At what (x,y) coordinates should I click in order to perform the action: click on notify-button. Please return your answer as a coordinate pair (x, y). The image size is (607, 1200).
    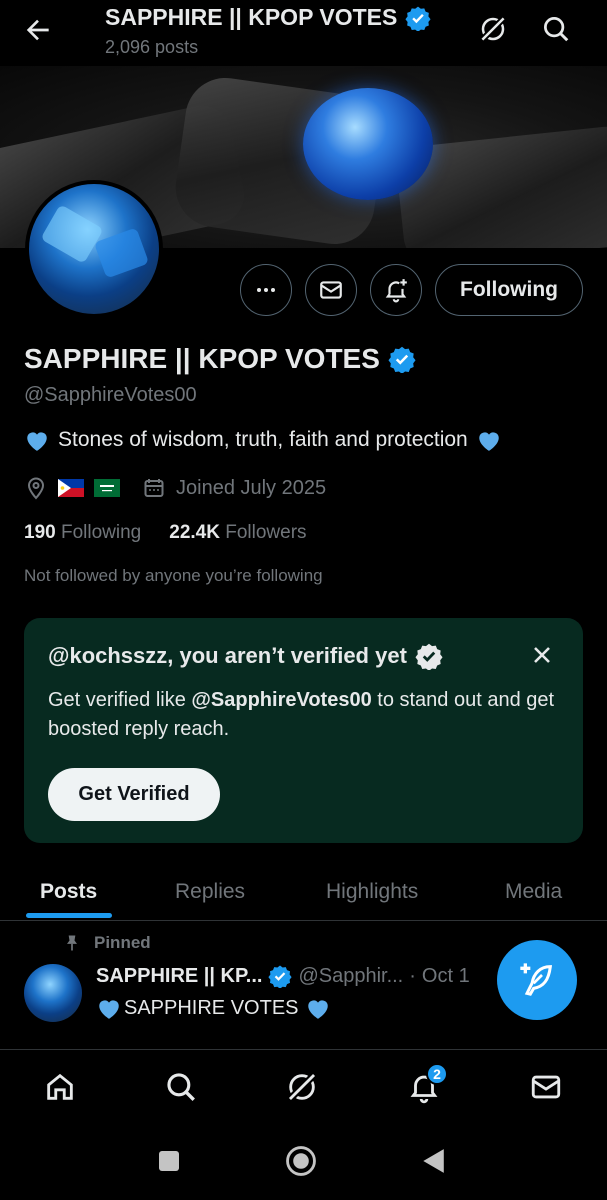
    Looking at the image, I should click on (396, 290).